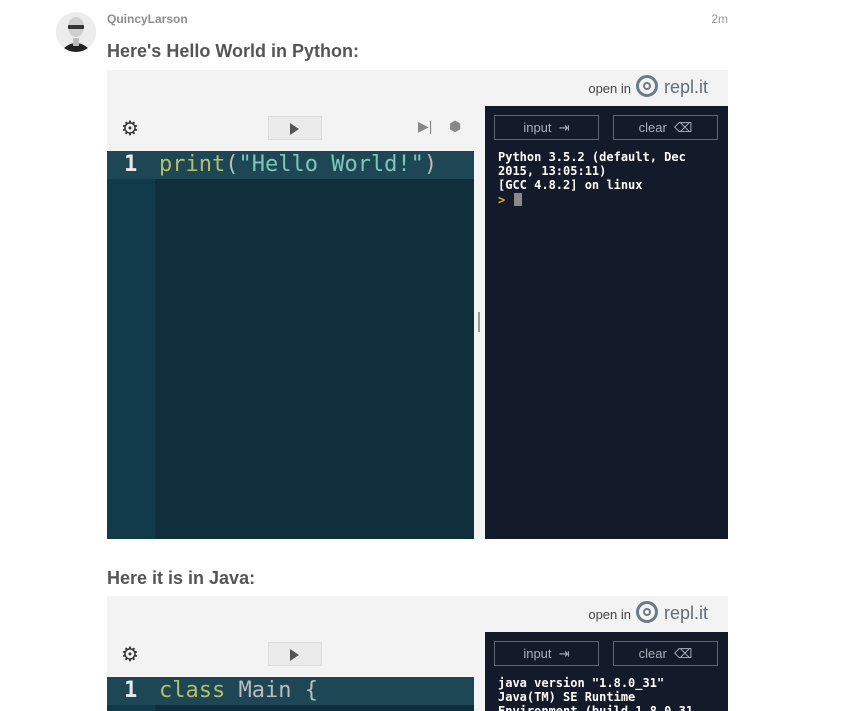 The height and width of the screenshot is (711, 855). I want to click on code-token-identifier: Main {, so click(271, 690).